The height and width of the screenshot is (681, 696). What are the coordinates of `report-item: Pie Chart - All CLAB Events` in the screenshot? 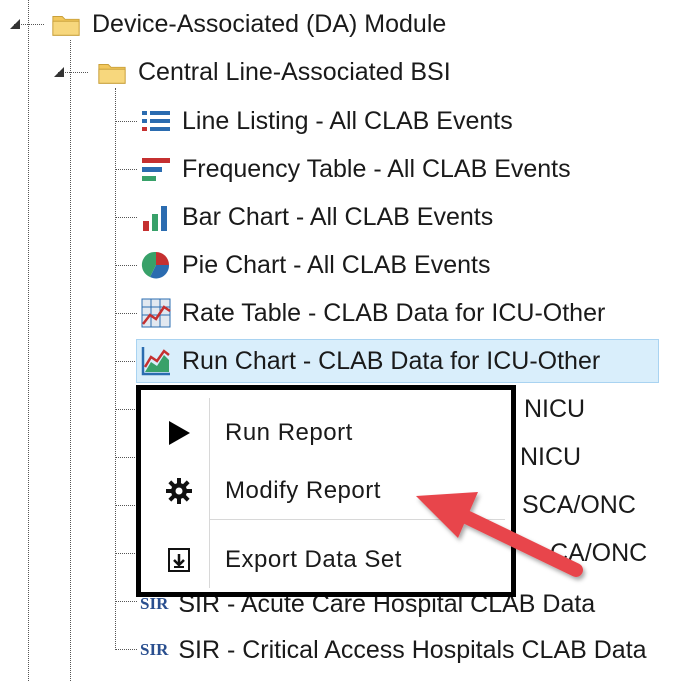 It's located at (315, 265).